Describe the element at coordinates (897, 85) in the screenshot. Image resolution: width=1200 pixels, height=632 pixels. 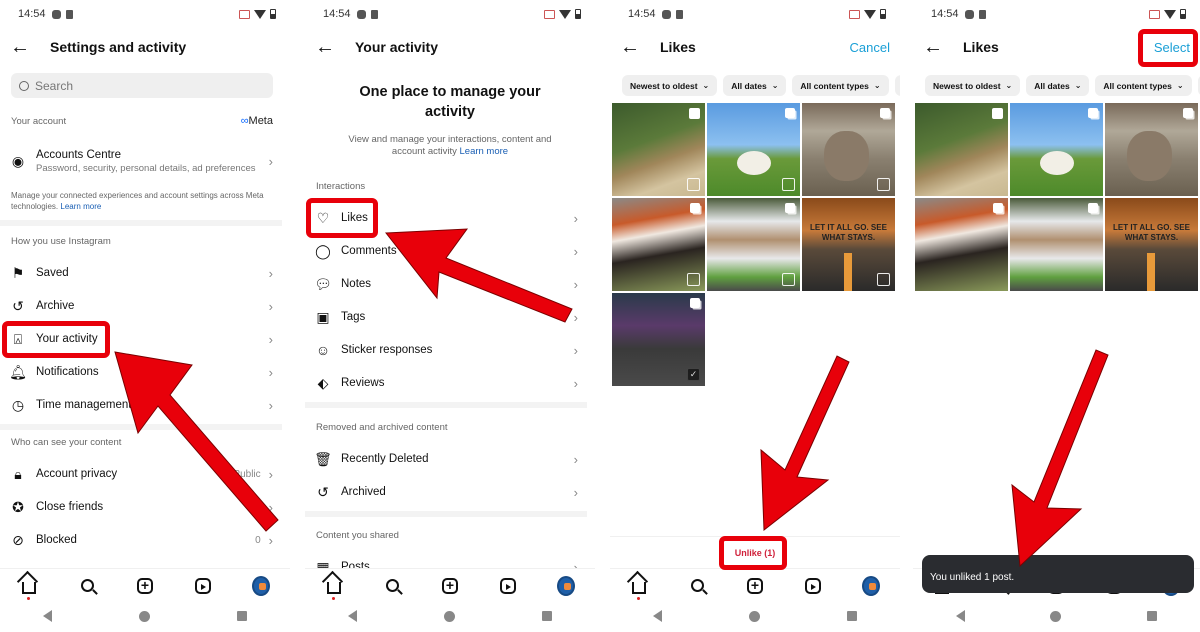
I see `filter-more: A` at that location.